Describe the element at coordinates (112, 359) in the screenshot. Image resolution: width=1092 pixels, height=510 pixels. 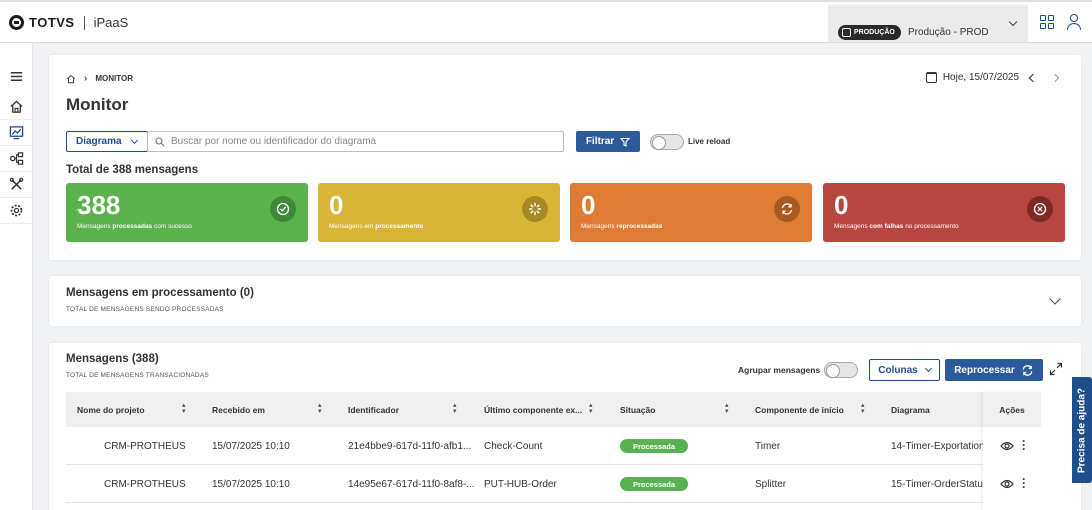
I see `messages-title: Mensagens (388)` at that location.